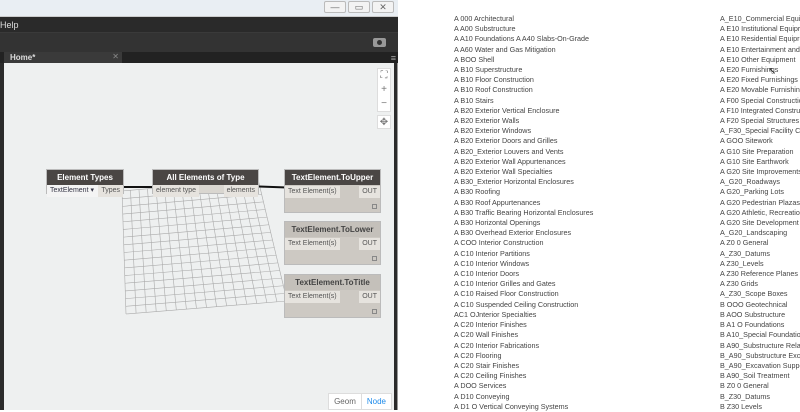 This screenshot has width=800, height=412. Describe the element at coordinates (490, 325) in the screenshot. I see `list-item: A C20 Interior Finishes` at that location.